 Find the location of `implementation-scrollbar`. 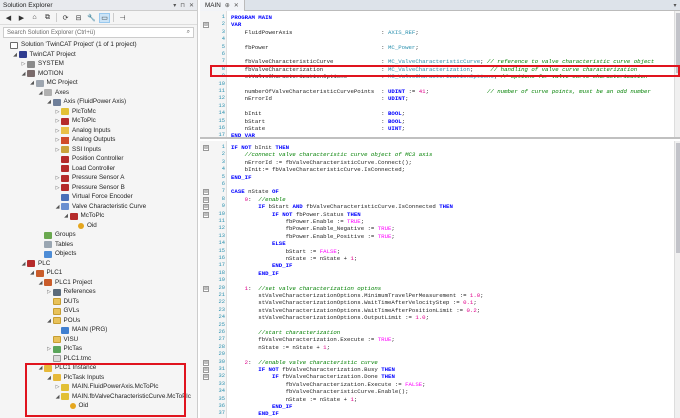

implementation-scrollbar is located at coordinates (677, 279).